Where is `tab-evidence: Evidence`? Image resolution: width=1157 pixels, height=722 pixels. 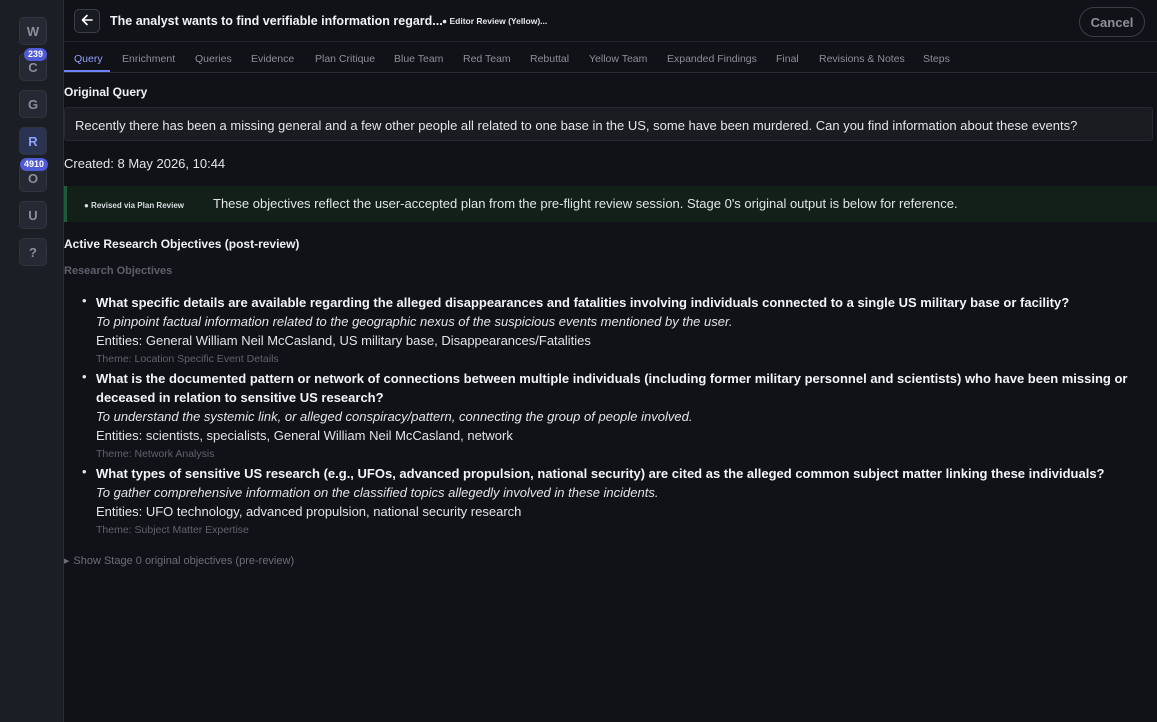
tab-evidence: Evidence is located at coordinates (272, 59).